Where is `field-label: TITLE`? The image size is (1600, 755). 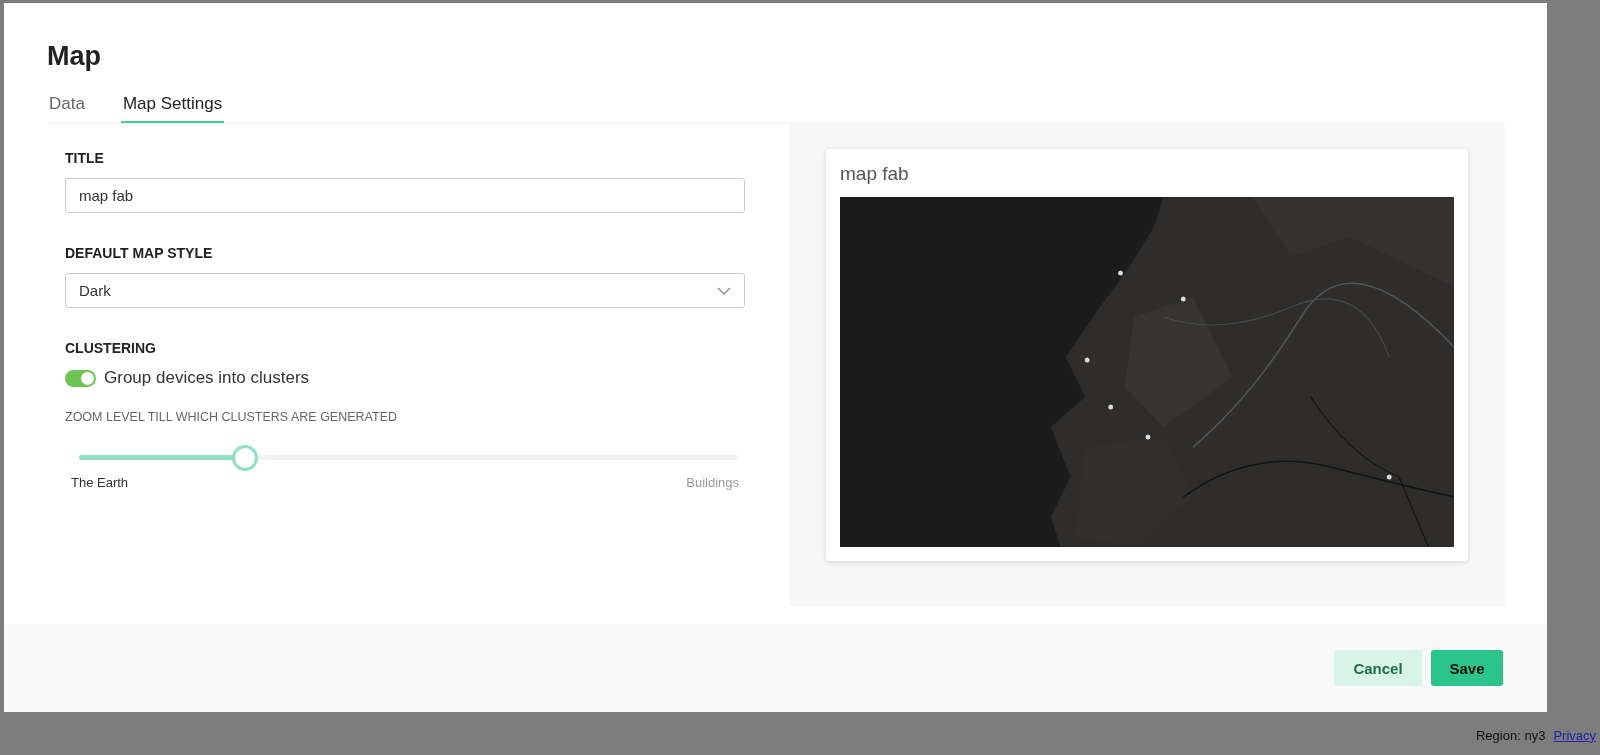 field-label: TITLE is located at coordinates (85, 158).